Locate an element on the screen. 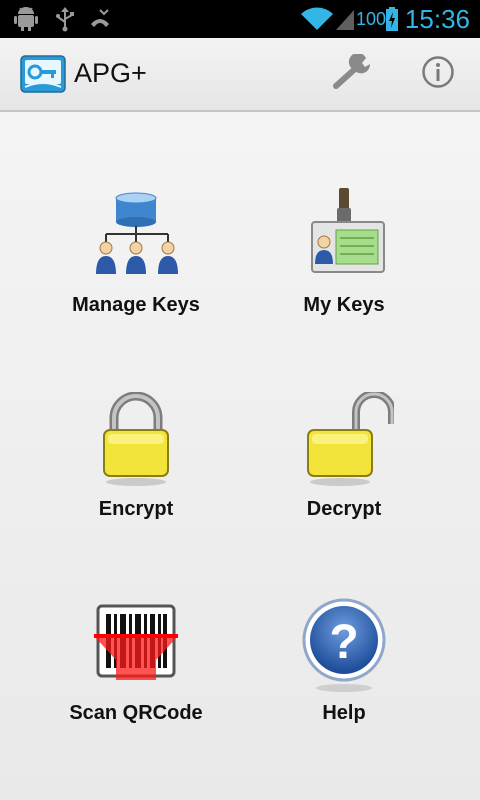 The width and height of the screenshot is (480, 800). wrench-icon is located at coordinates (354, 73).